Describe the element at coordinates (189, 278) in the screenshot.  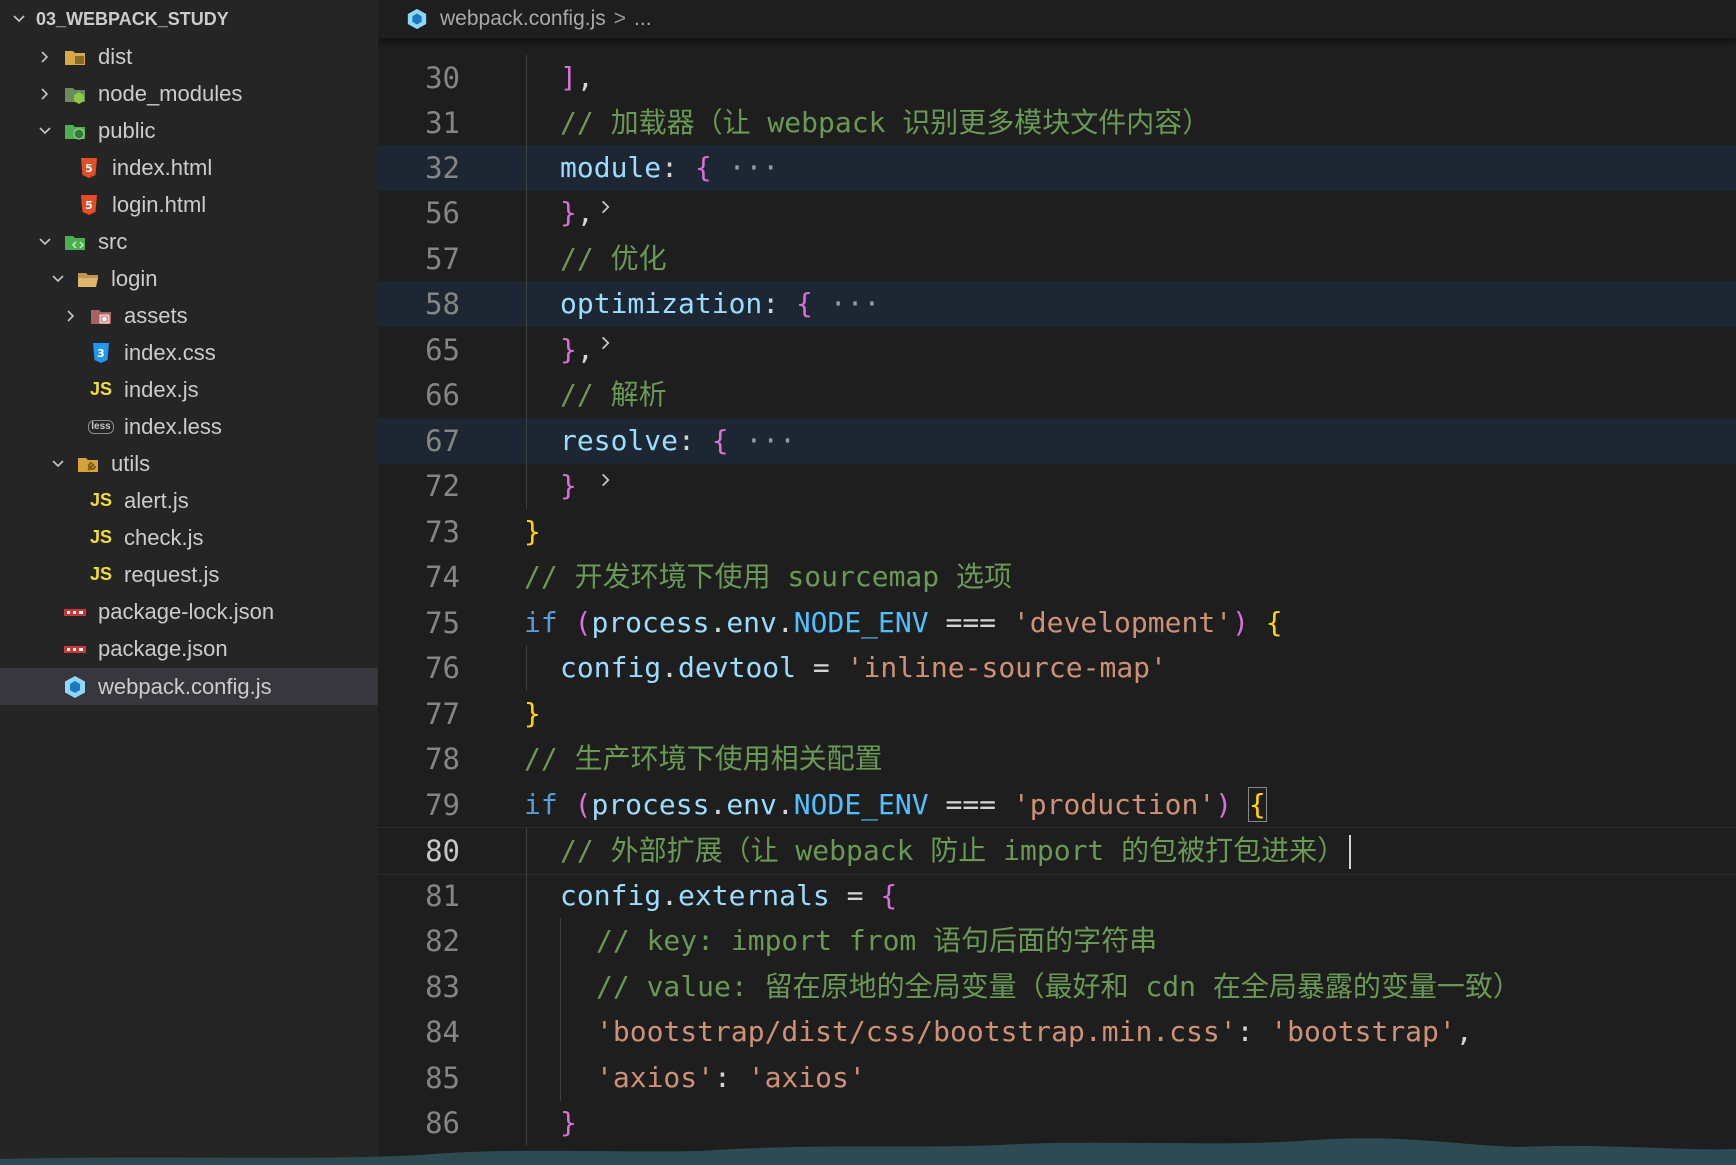
I see `tree-item-login-folder: login` at that location.